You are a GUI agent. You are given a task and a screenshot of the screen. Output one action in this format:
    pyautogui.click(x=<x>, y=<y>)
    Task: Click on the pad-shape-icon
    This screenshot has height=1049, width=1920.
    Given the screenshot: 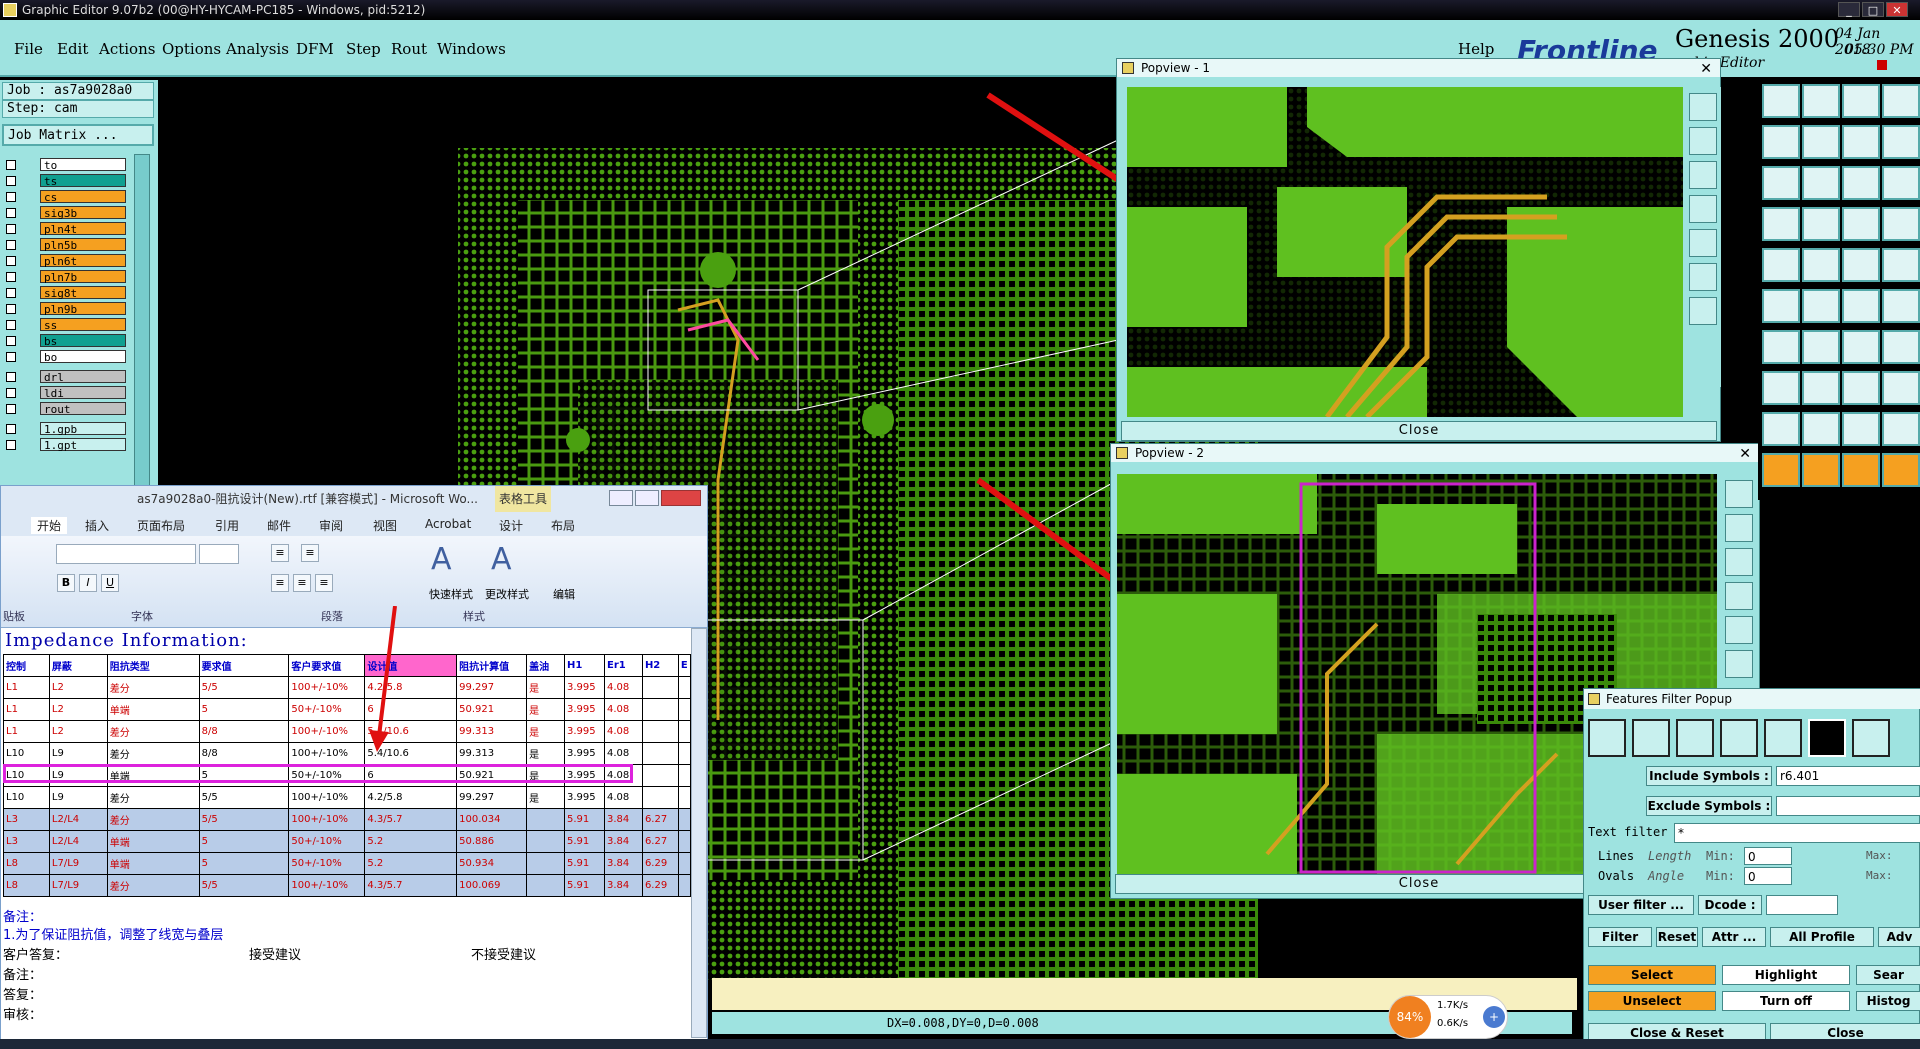 What is the action you would take?
    pyautogui.click(x=1651, y=738)
    